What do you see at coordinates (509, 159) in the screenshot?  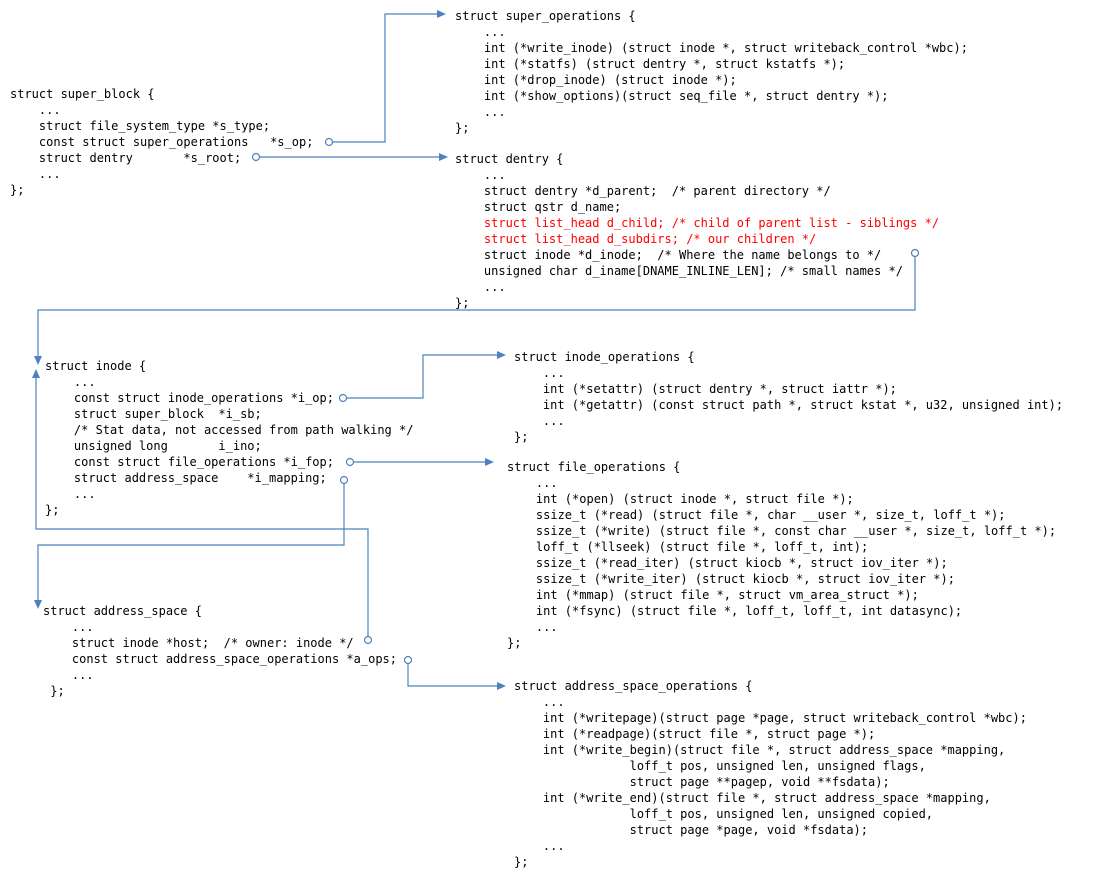 I see `code-line: struct dentry {` at bounding box center [509, 159].